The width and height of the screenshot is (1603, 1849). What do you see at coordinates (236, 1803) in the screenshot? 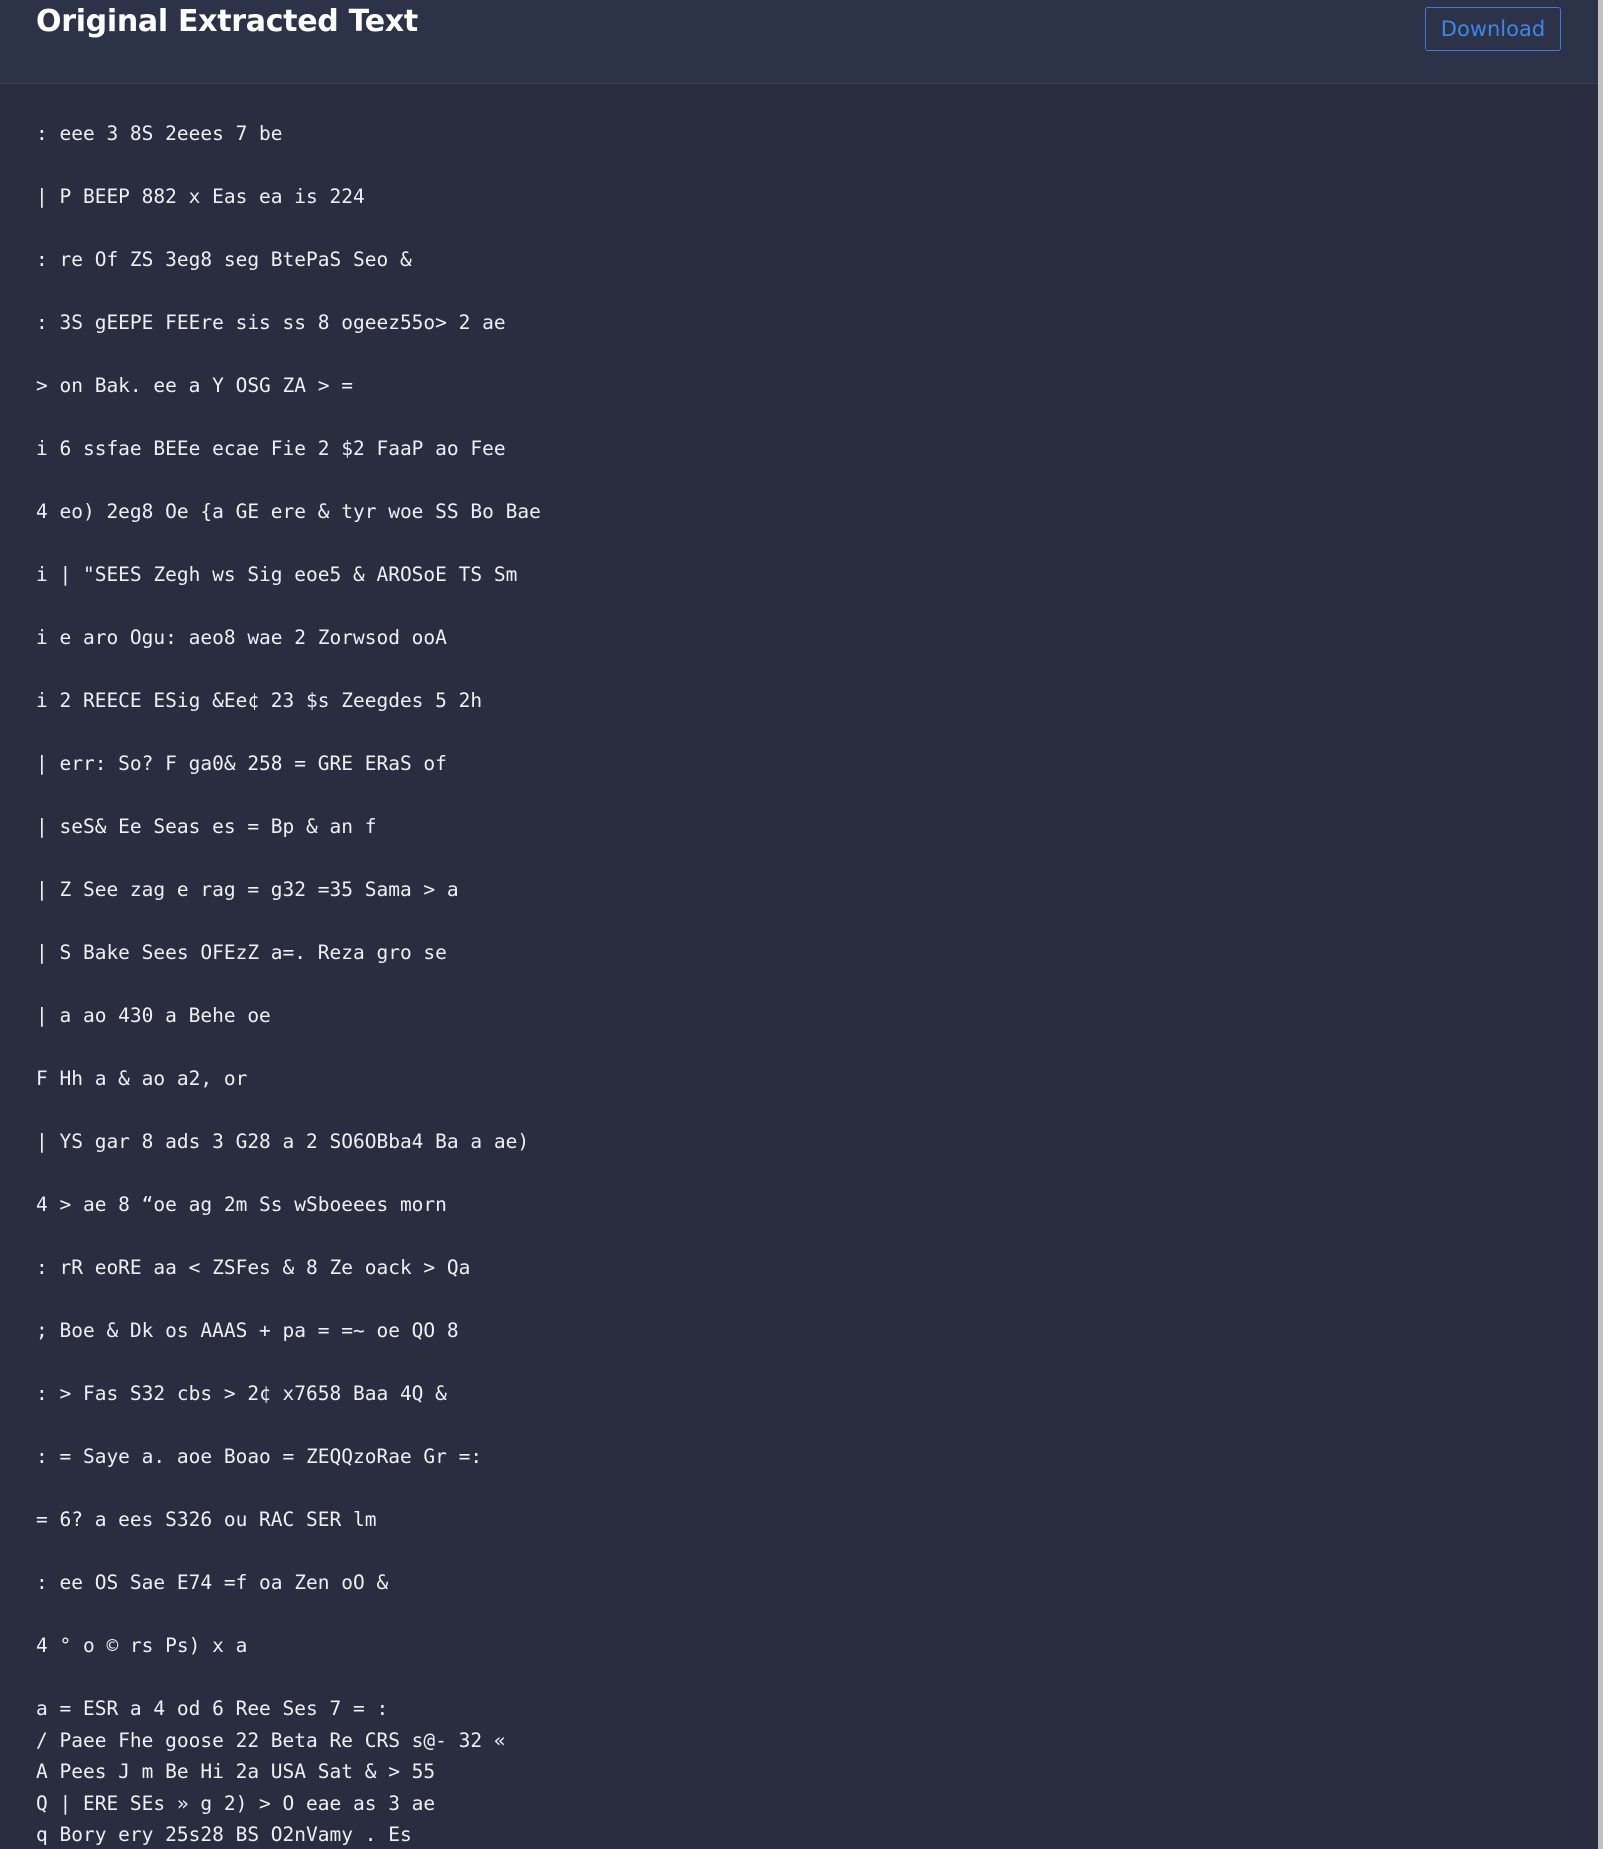
I see `text-line: Q | ERE SEs » g 2) > O eae as 3 ae` at bounding box center [236, 1803].